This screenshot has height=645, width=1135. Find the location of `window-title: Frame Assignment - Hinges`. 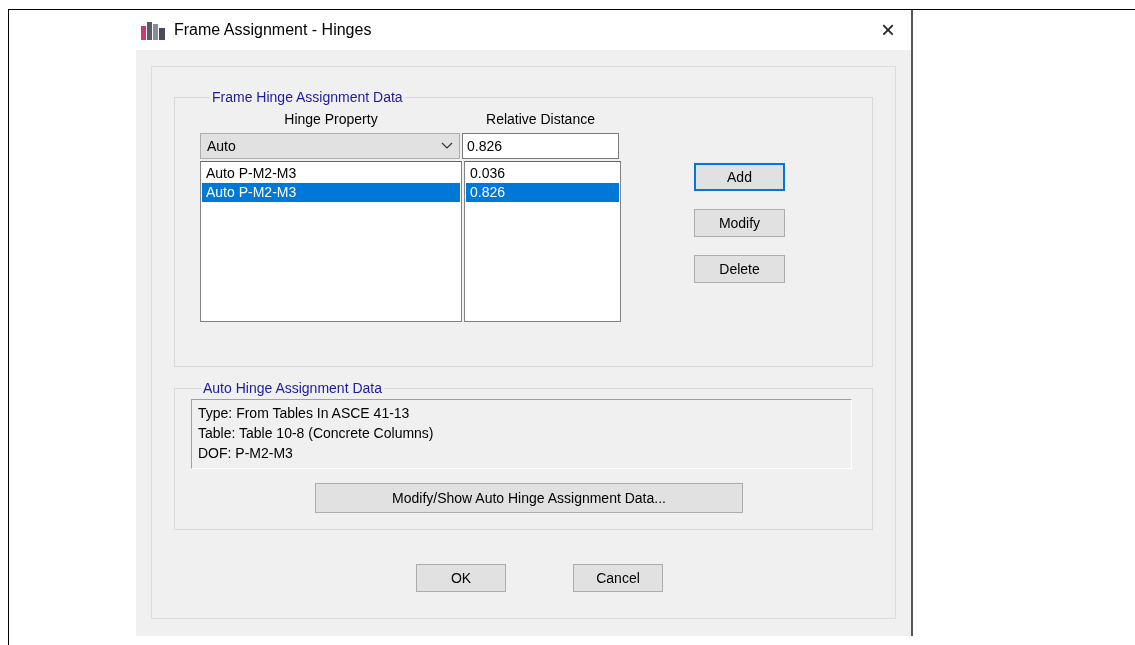

window-title: Frame Assignment - Hinges is located at coordinates (273, 30).